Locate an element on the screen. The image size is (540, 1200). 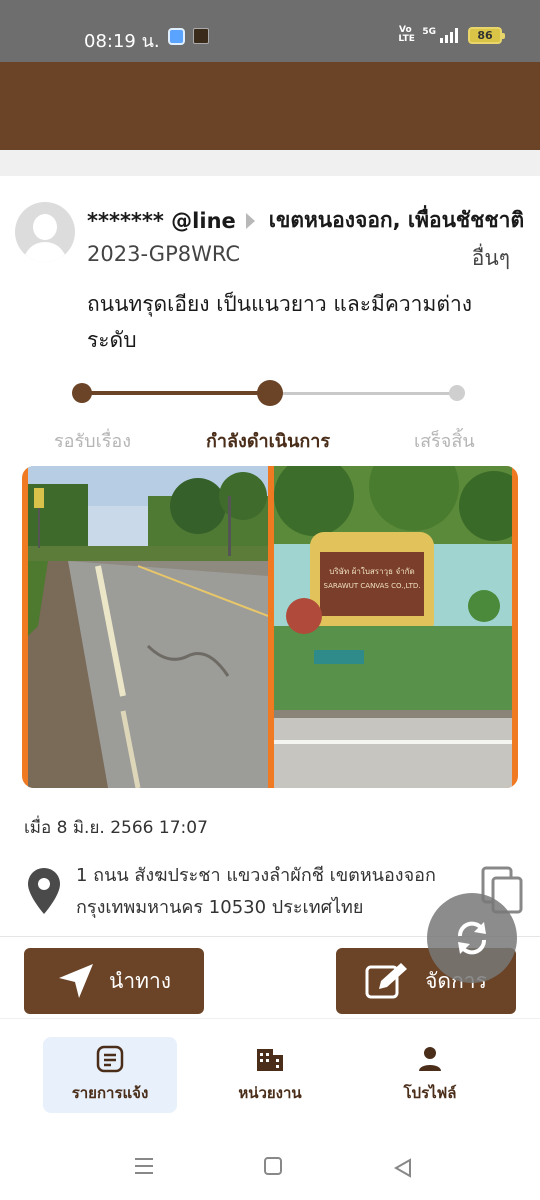
nav-label-profile: โปรไฟล์ is located at coordinates (430, 1093).